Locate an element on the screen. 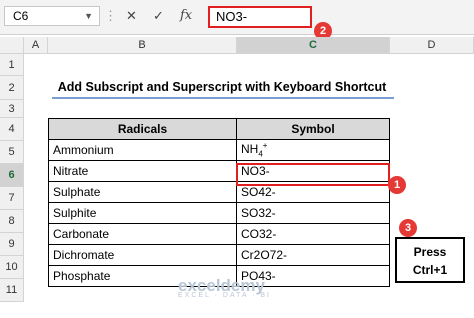 This screenshot has width=474, height=318. exceldemy-watermark: exceldemy EXCEL · DATA · BI is located at coordinates (224, 287).